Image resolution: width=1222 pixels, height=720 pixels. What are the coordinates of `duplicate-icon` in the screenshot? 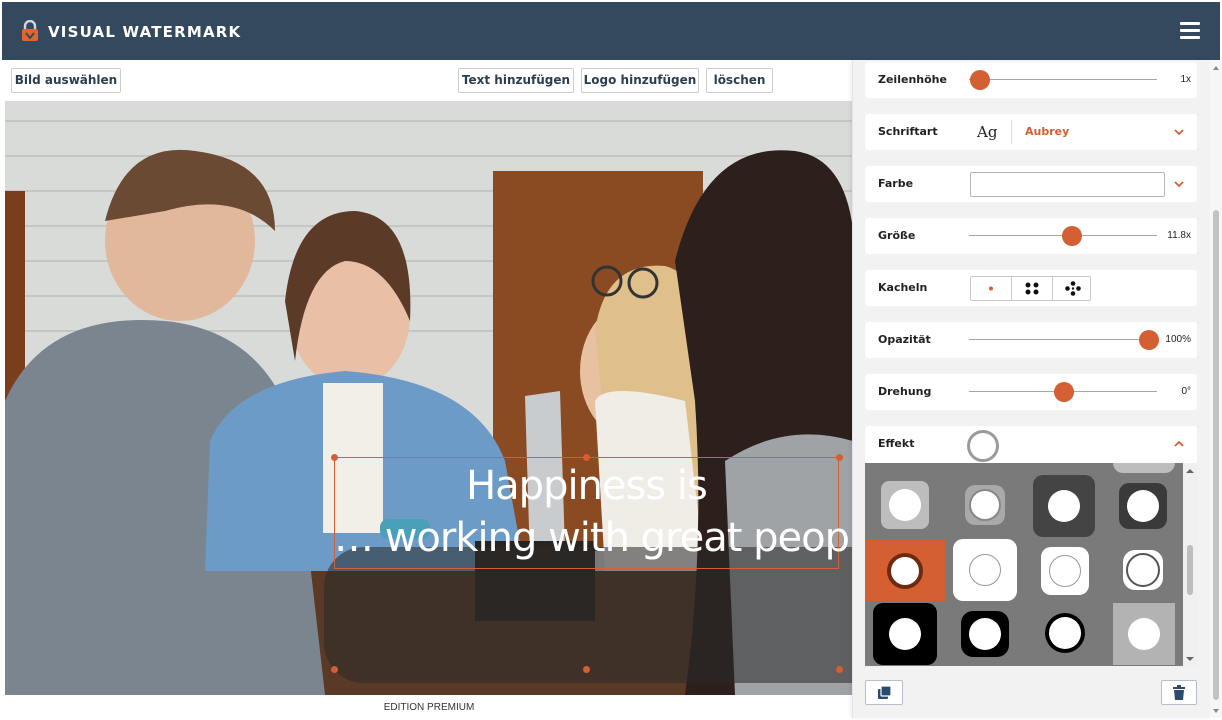 It's located at (885, 692).